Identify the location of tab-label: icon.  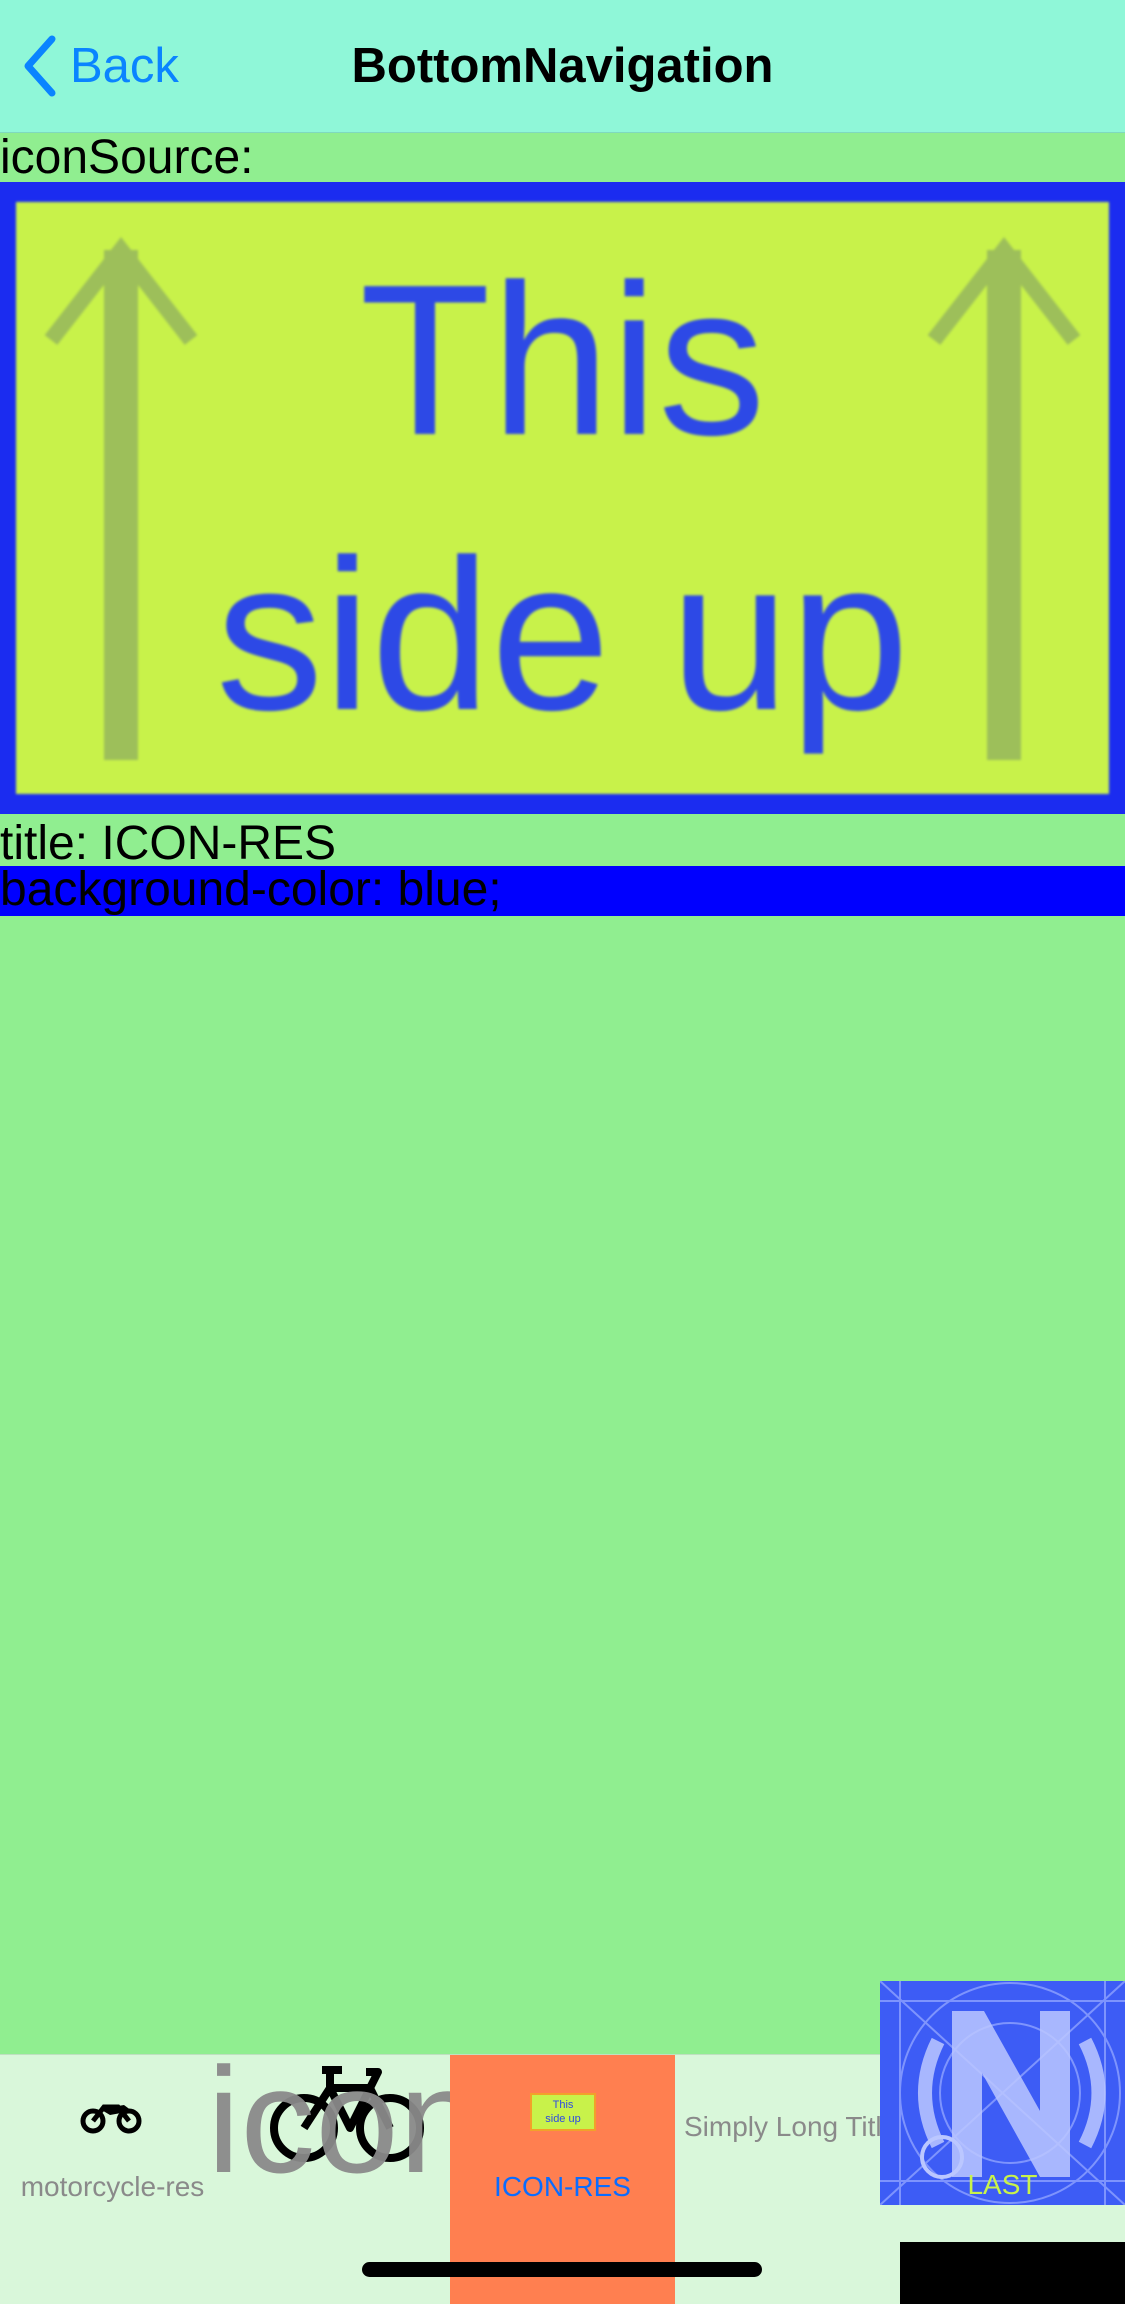
(345, 2120).